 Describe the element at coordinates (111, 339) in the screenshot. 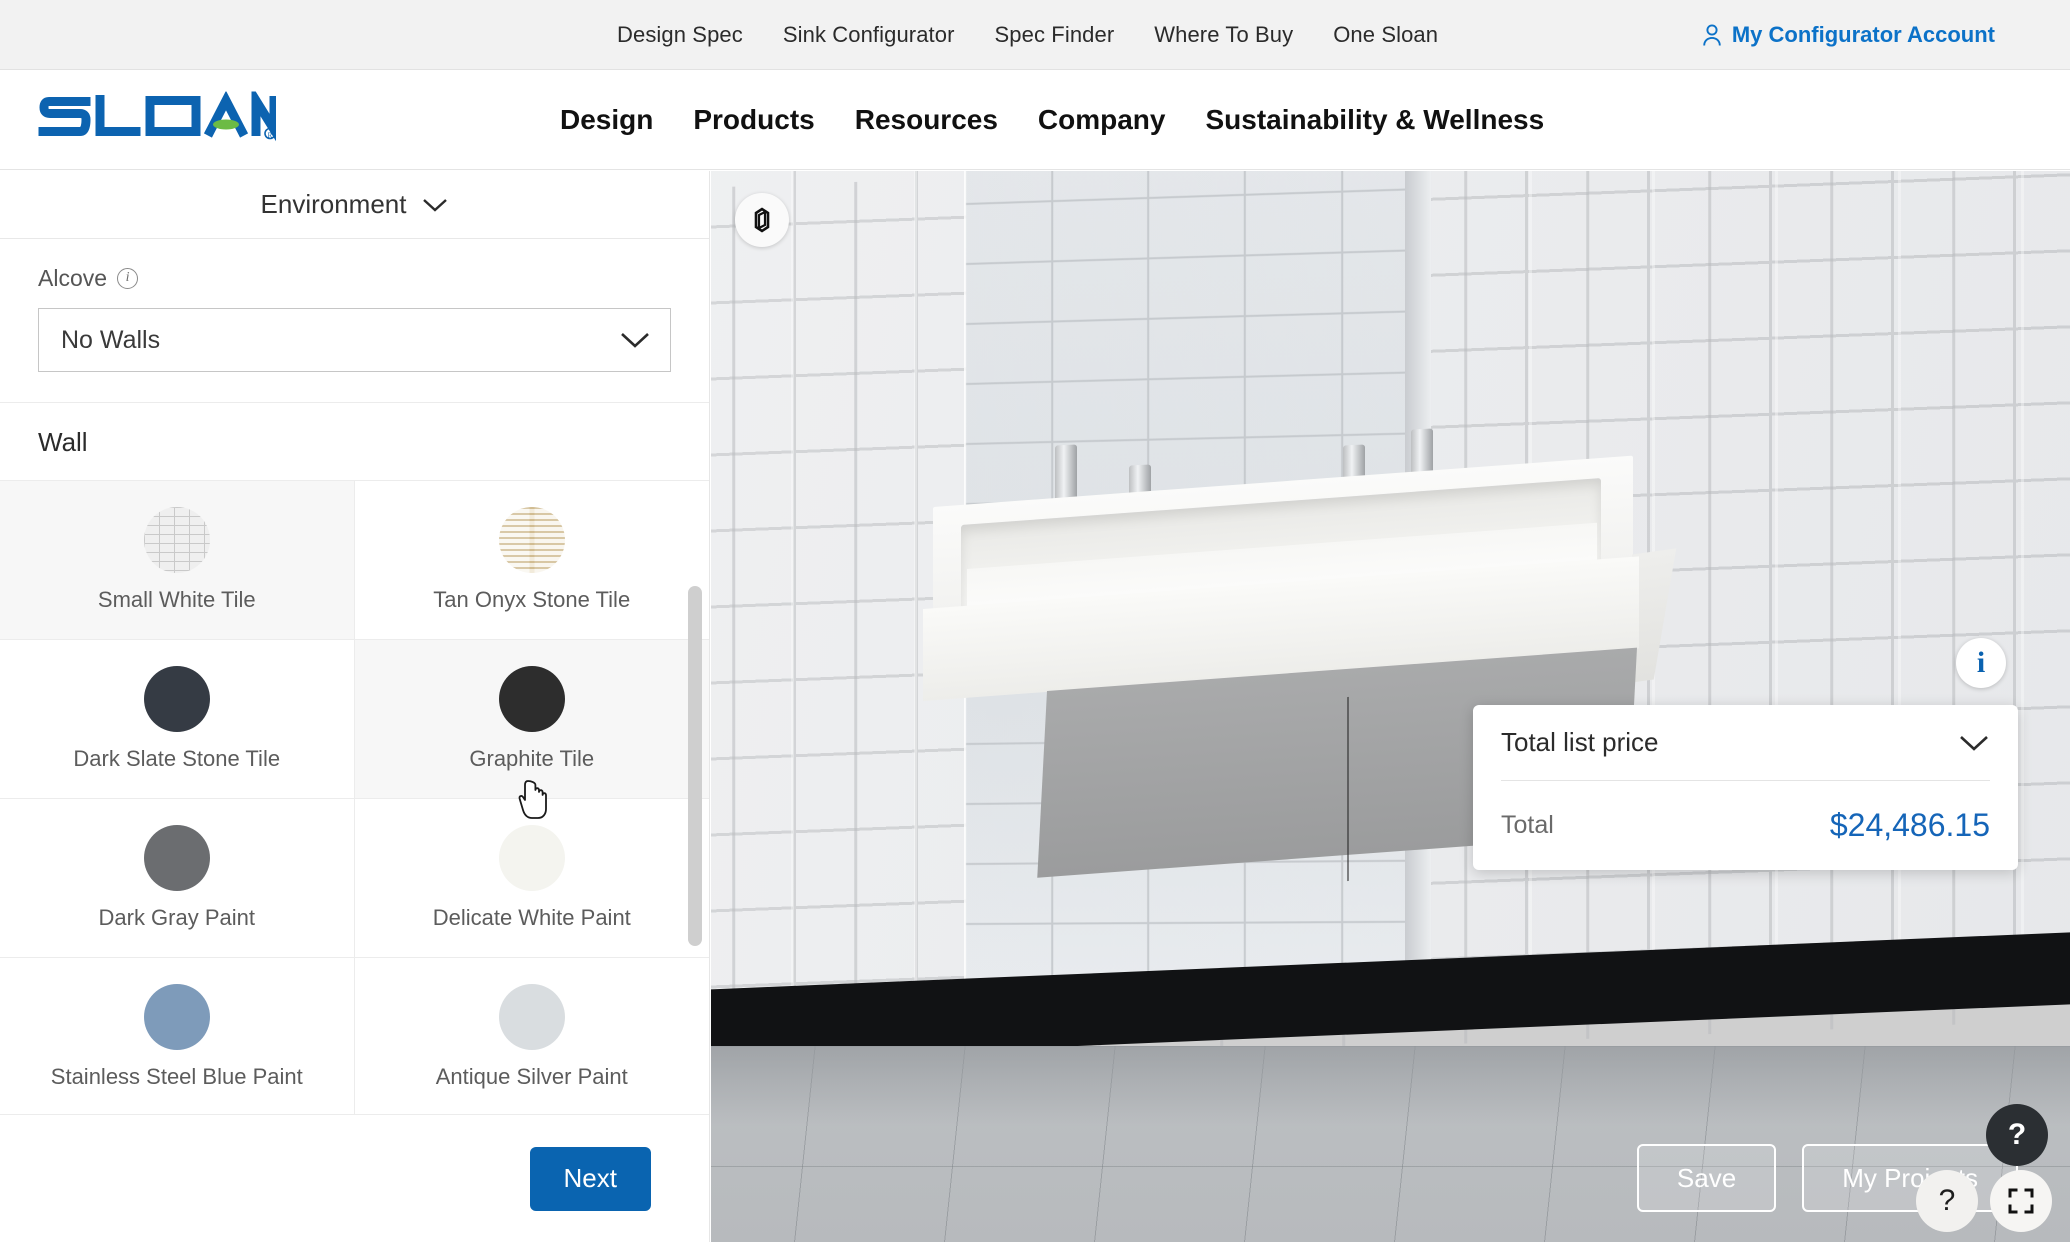

I see `alcove-select-value: No Walls` at that location.